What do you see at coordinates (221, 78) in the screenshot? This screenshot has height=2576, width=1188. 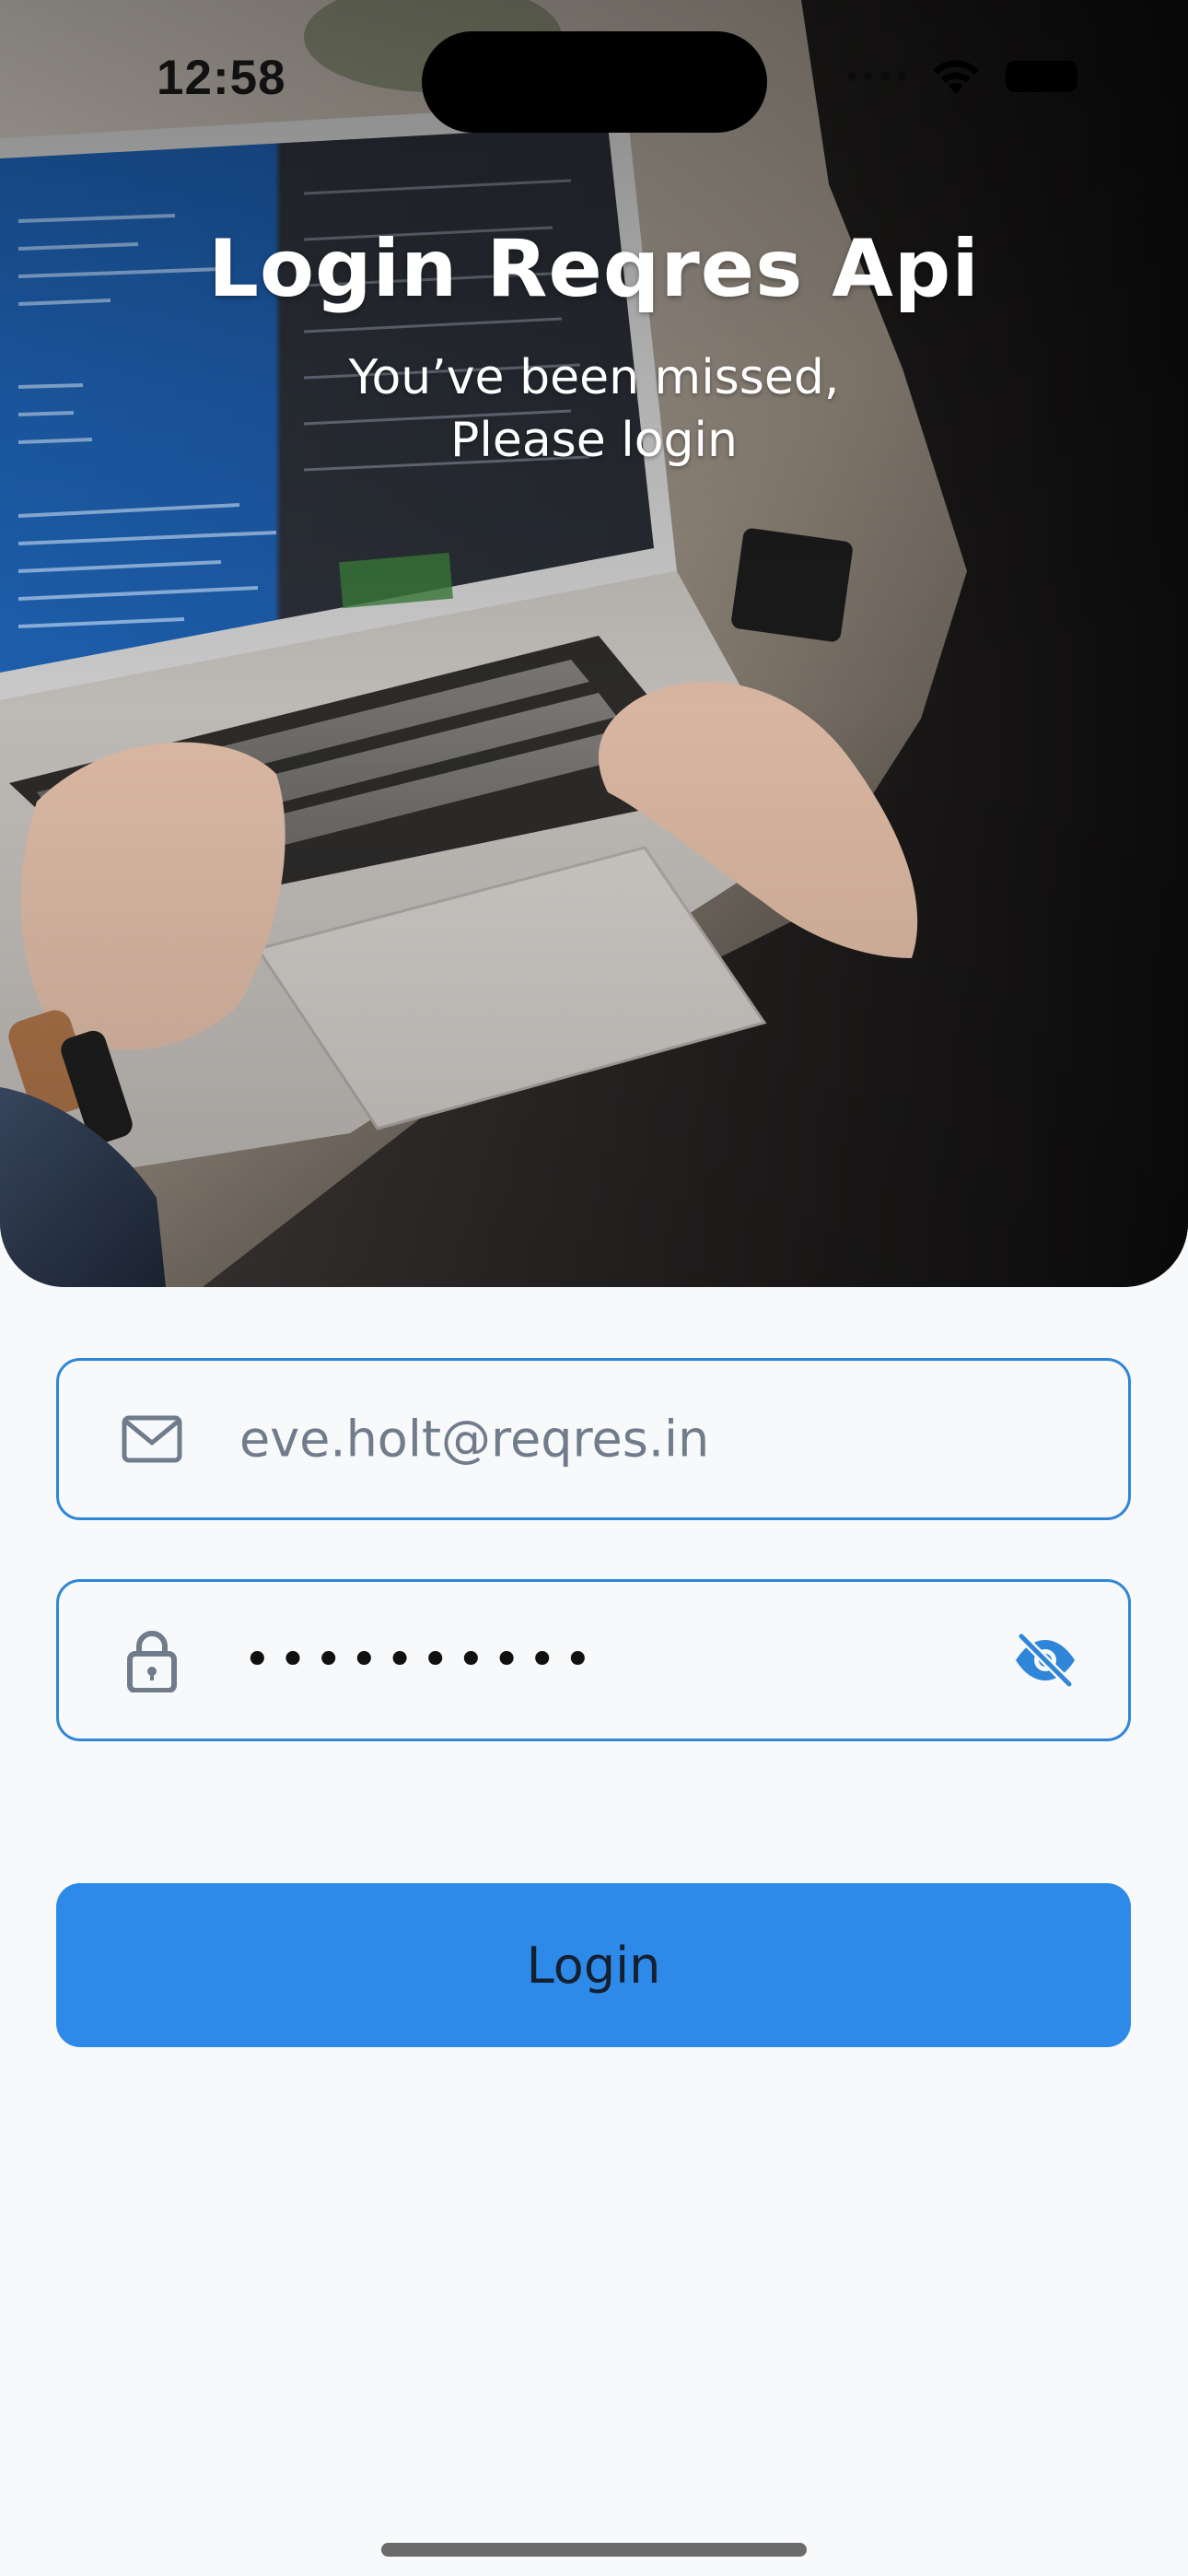 I see `status-time: 12:58` at bounding box center [221, 78].